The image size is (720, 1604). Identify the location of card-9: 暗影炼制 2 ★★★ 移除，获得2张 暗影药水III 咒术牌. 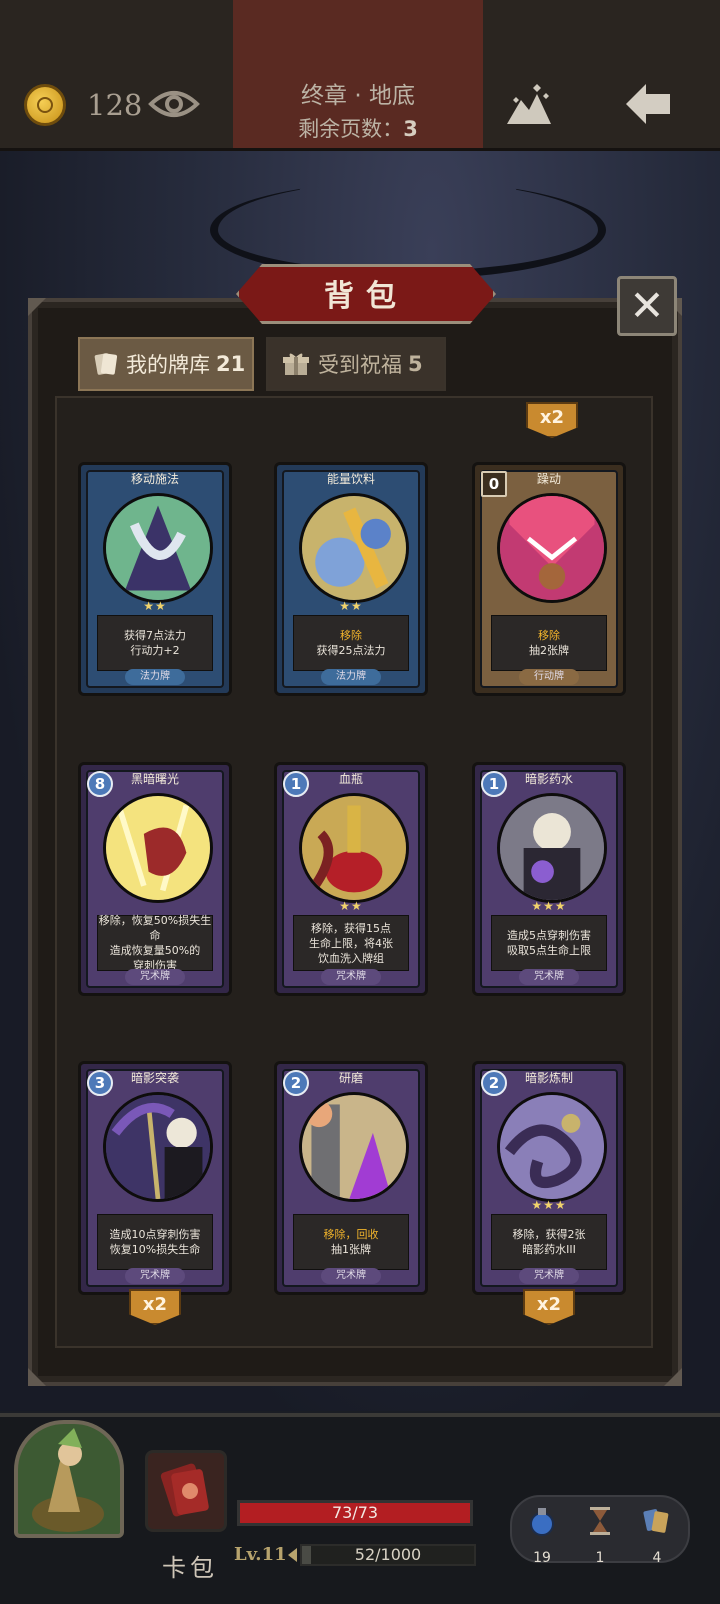
(549, 1178).